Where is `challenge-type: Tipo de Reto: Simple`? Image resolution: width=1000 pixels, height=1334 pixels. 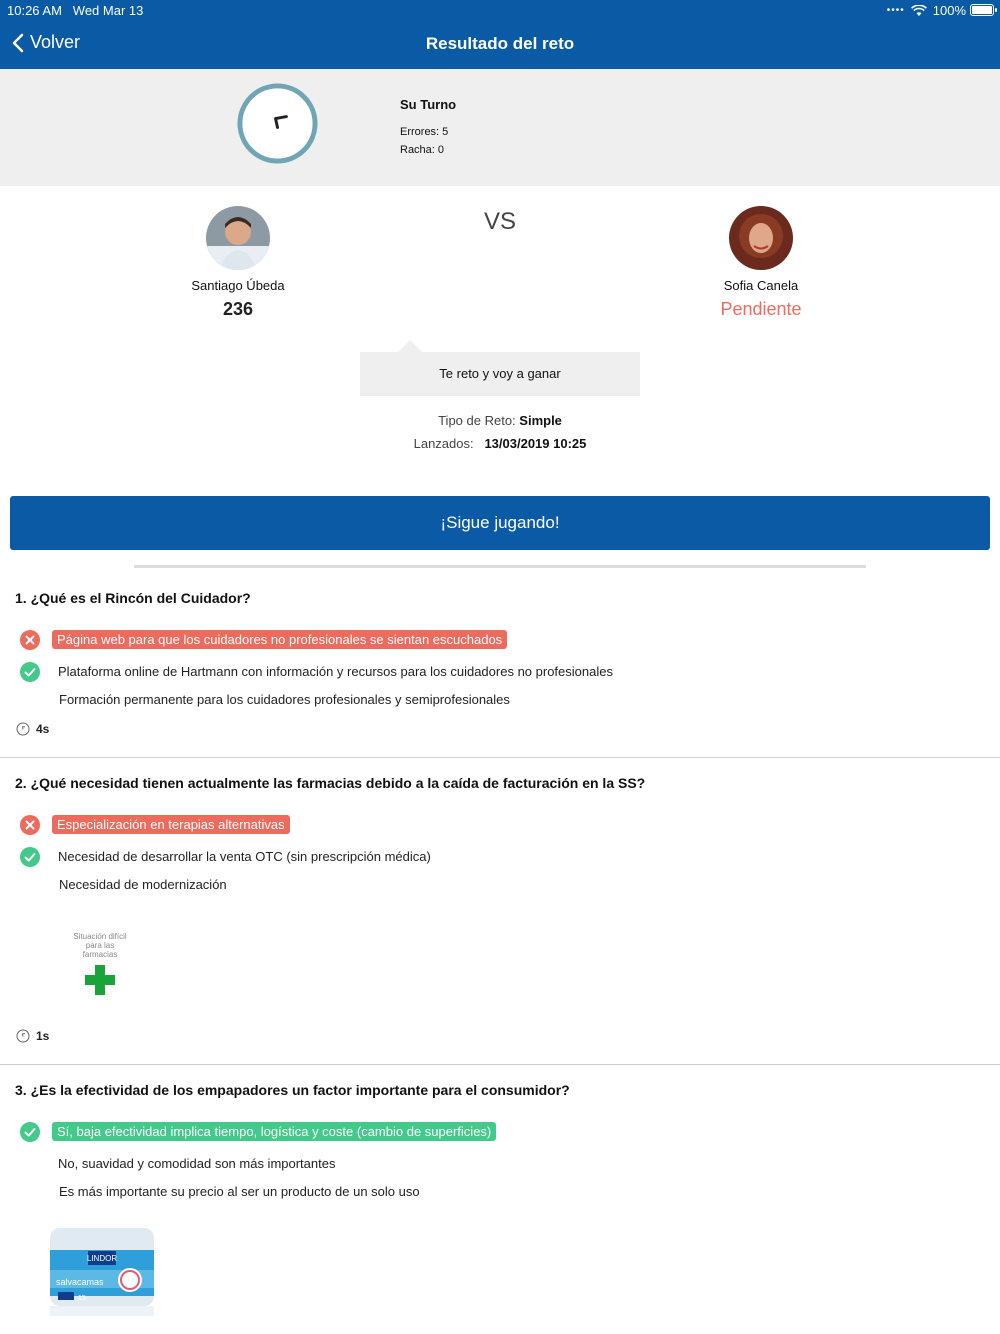
challenge-type: Tipo de Reto: Simple is located at coordinates (500, 420).